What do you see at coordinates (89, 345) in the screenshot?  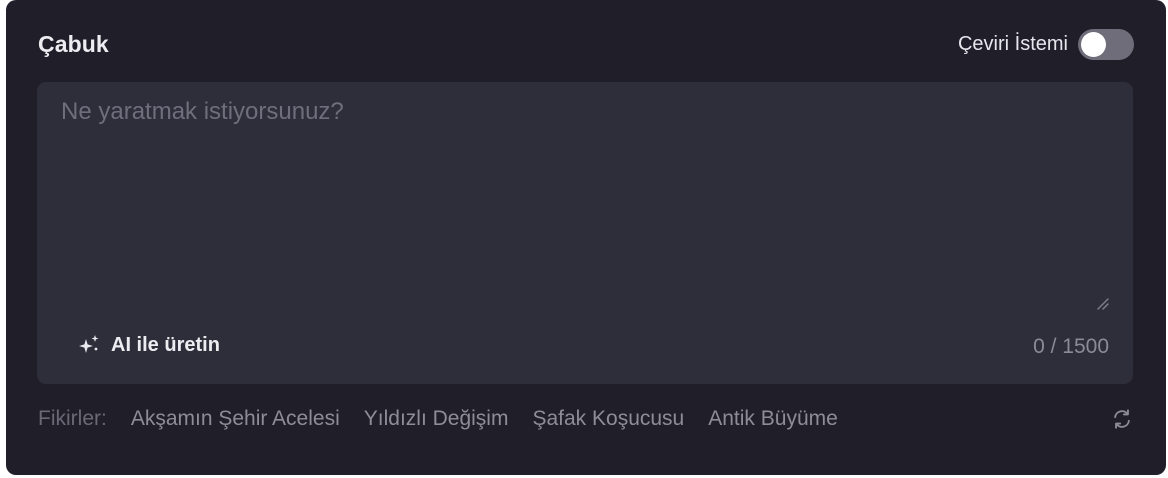 I see `sparkle-icon` at bounding box center [89, 345].